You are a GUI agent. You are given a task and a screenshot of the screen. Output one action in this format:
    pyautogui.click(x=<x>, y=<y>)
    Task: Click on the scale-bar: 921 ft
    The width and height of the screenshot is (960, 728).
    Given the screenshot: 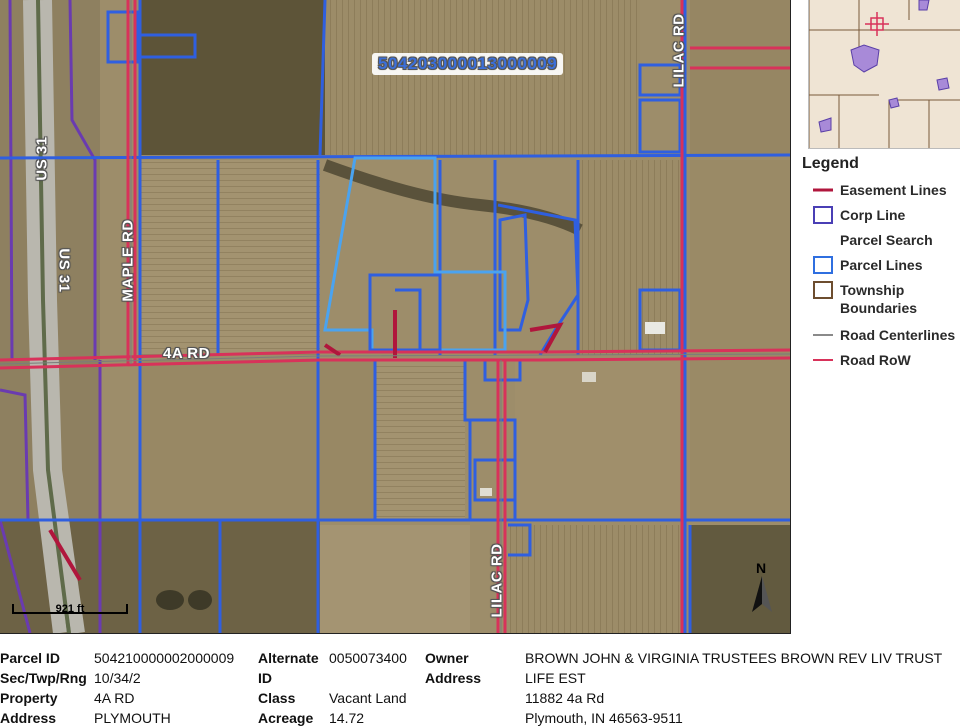 What is the action you would take?
    pyautogui.click(x=68, y=611)
    